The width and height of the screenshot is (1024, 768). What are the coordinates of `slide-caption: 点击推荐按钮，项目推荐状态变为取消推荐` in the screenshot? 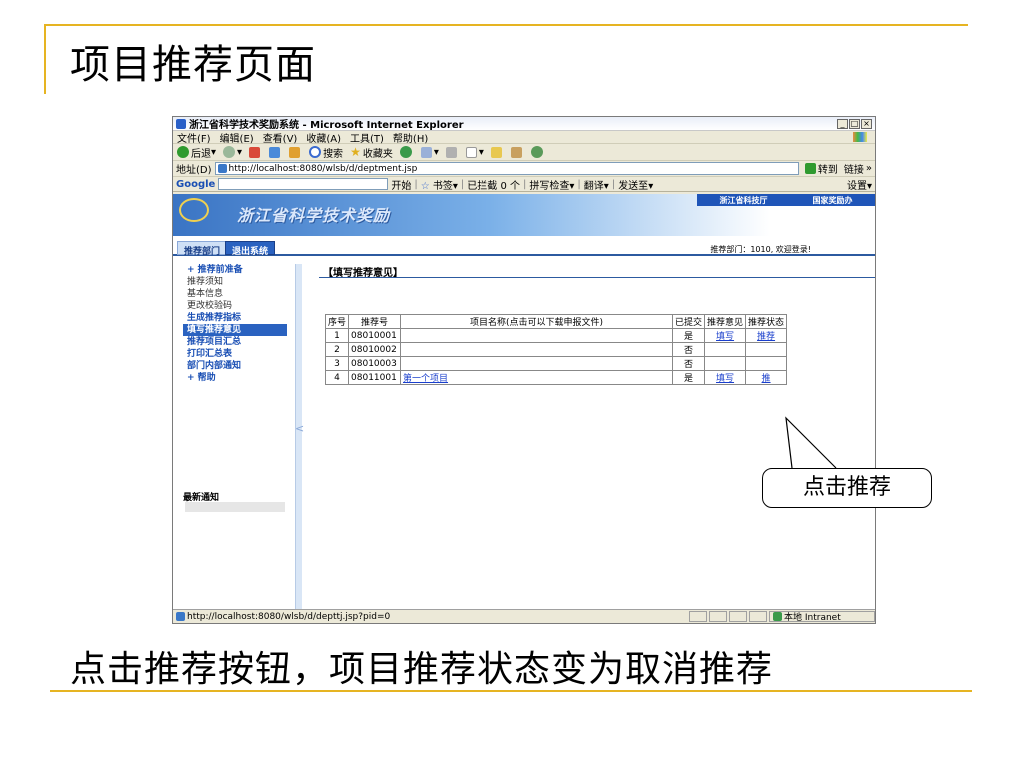 It's located at (422, 669).